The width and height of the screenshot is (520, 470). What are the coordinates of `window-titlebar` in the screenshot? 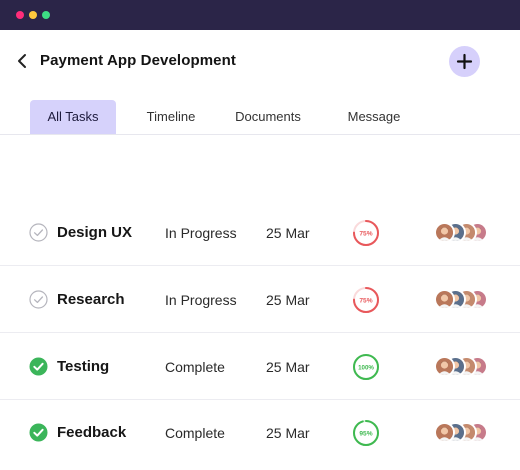 It's located at (260, 15).